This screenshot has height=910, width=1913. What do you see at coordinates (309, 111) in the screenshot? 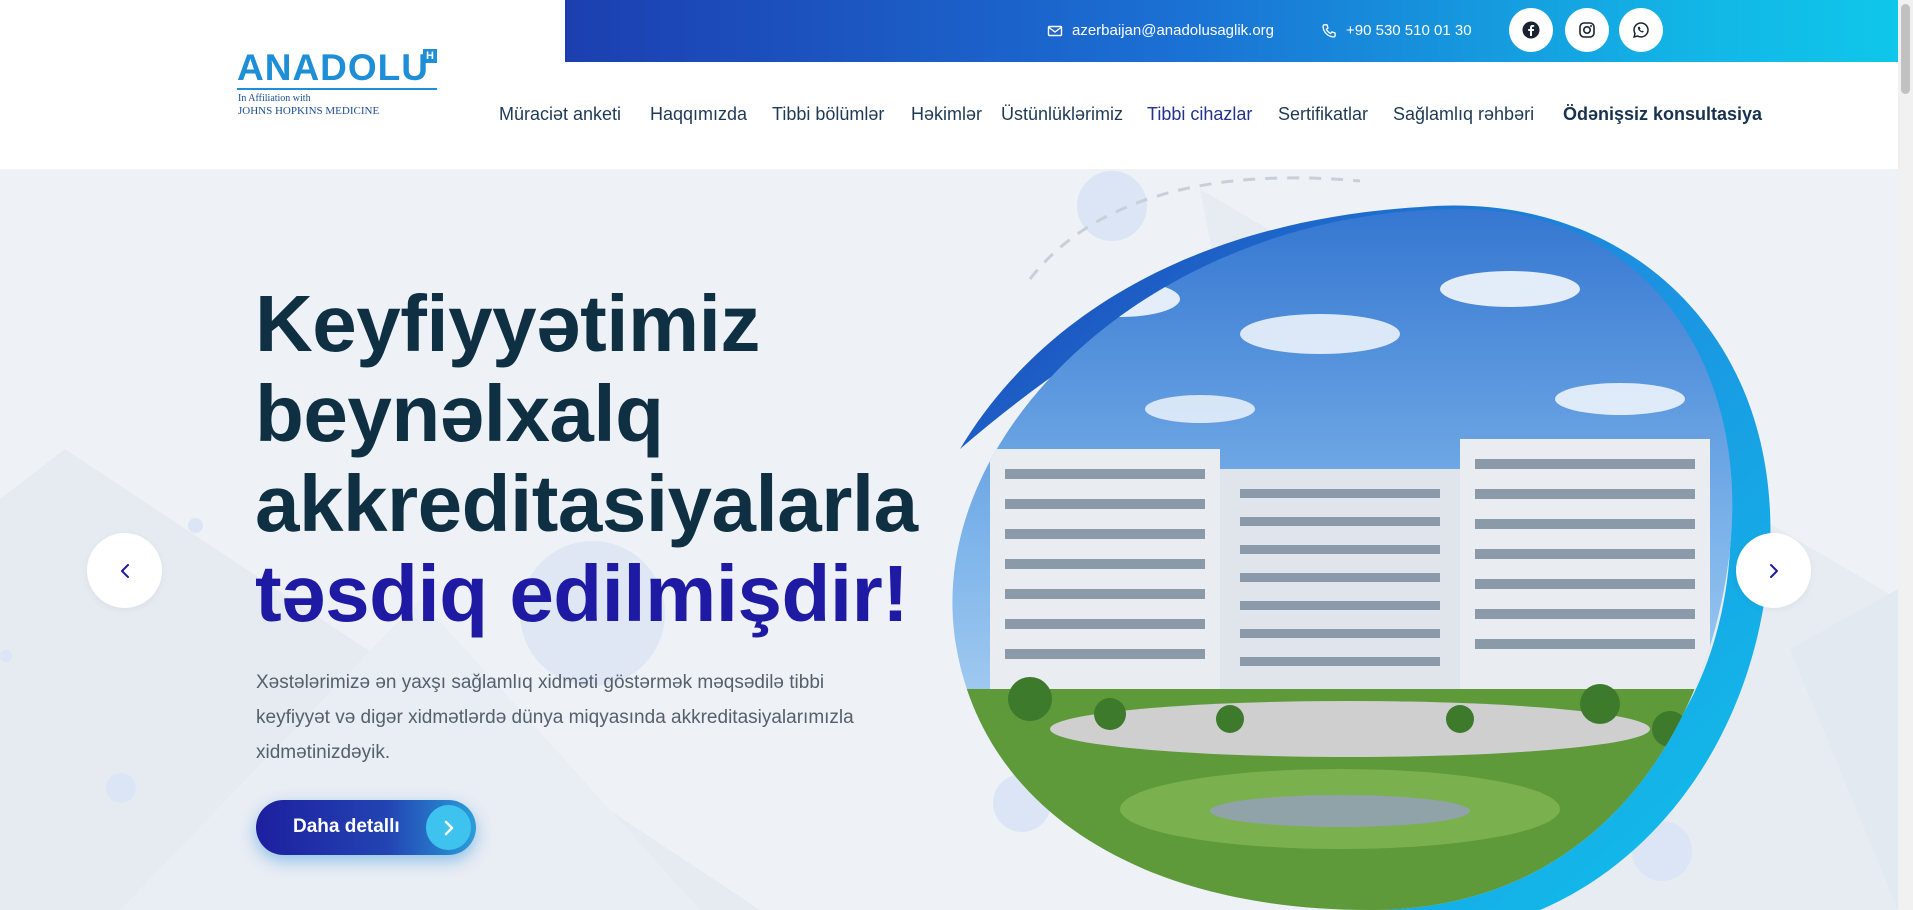
I see `logo-affiliation-line2: JOHNS HOPKINS MEDICINE` at bounding box center [309, 111].